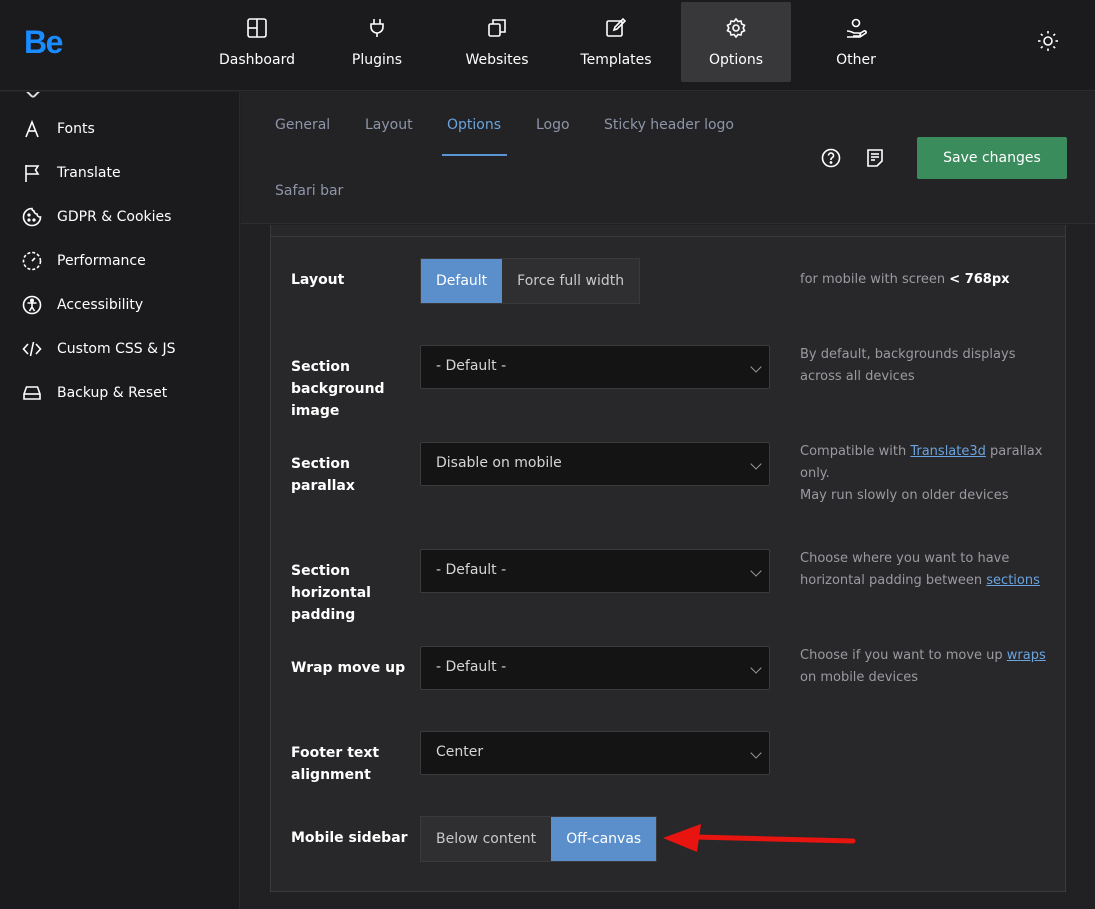 The height and width of the screenshot is (909, 1095). I want to click on mobile-sidebar-label: Mobile sidebar, so click(349, 838).